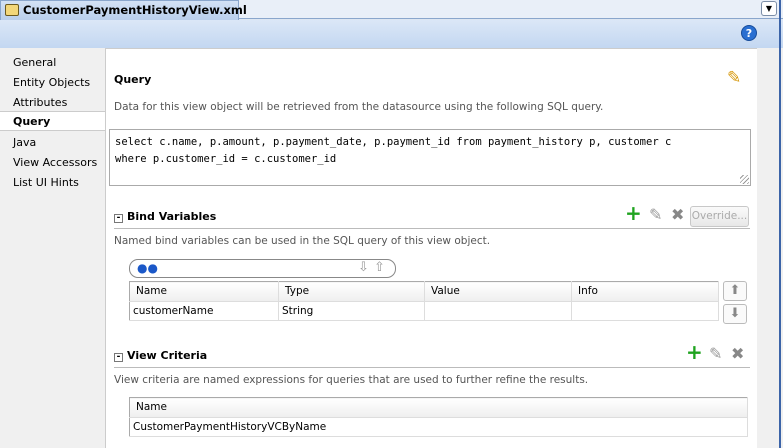  What do you see at coordinates (735, 314) in the screenshot?
I see `move-down-button: ⬇` at bounding box center [735, 314].